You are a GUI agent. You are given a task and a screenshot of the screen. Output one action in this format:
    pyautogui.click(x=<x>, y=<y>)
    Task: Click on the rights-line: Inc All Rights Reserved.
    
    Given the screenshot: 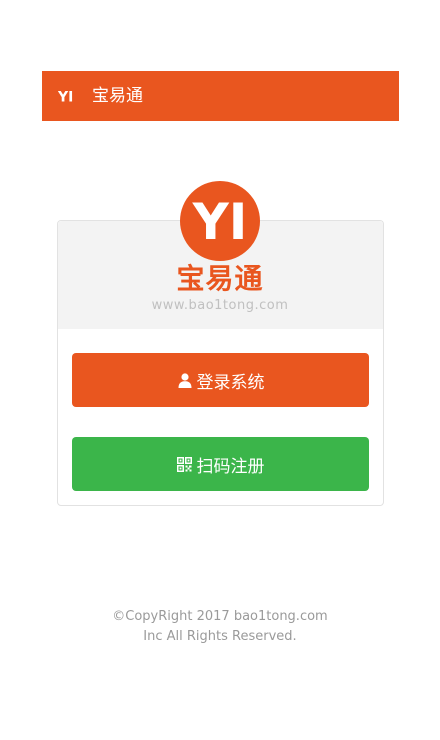 What is the action you would take?
    pyautogui.click(x=220, y=636)
    